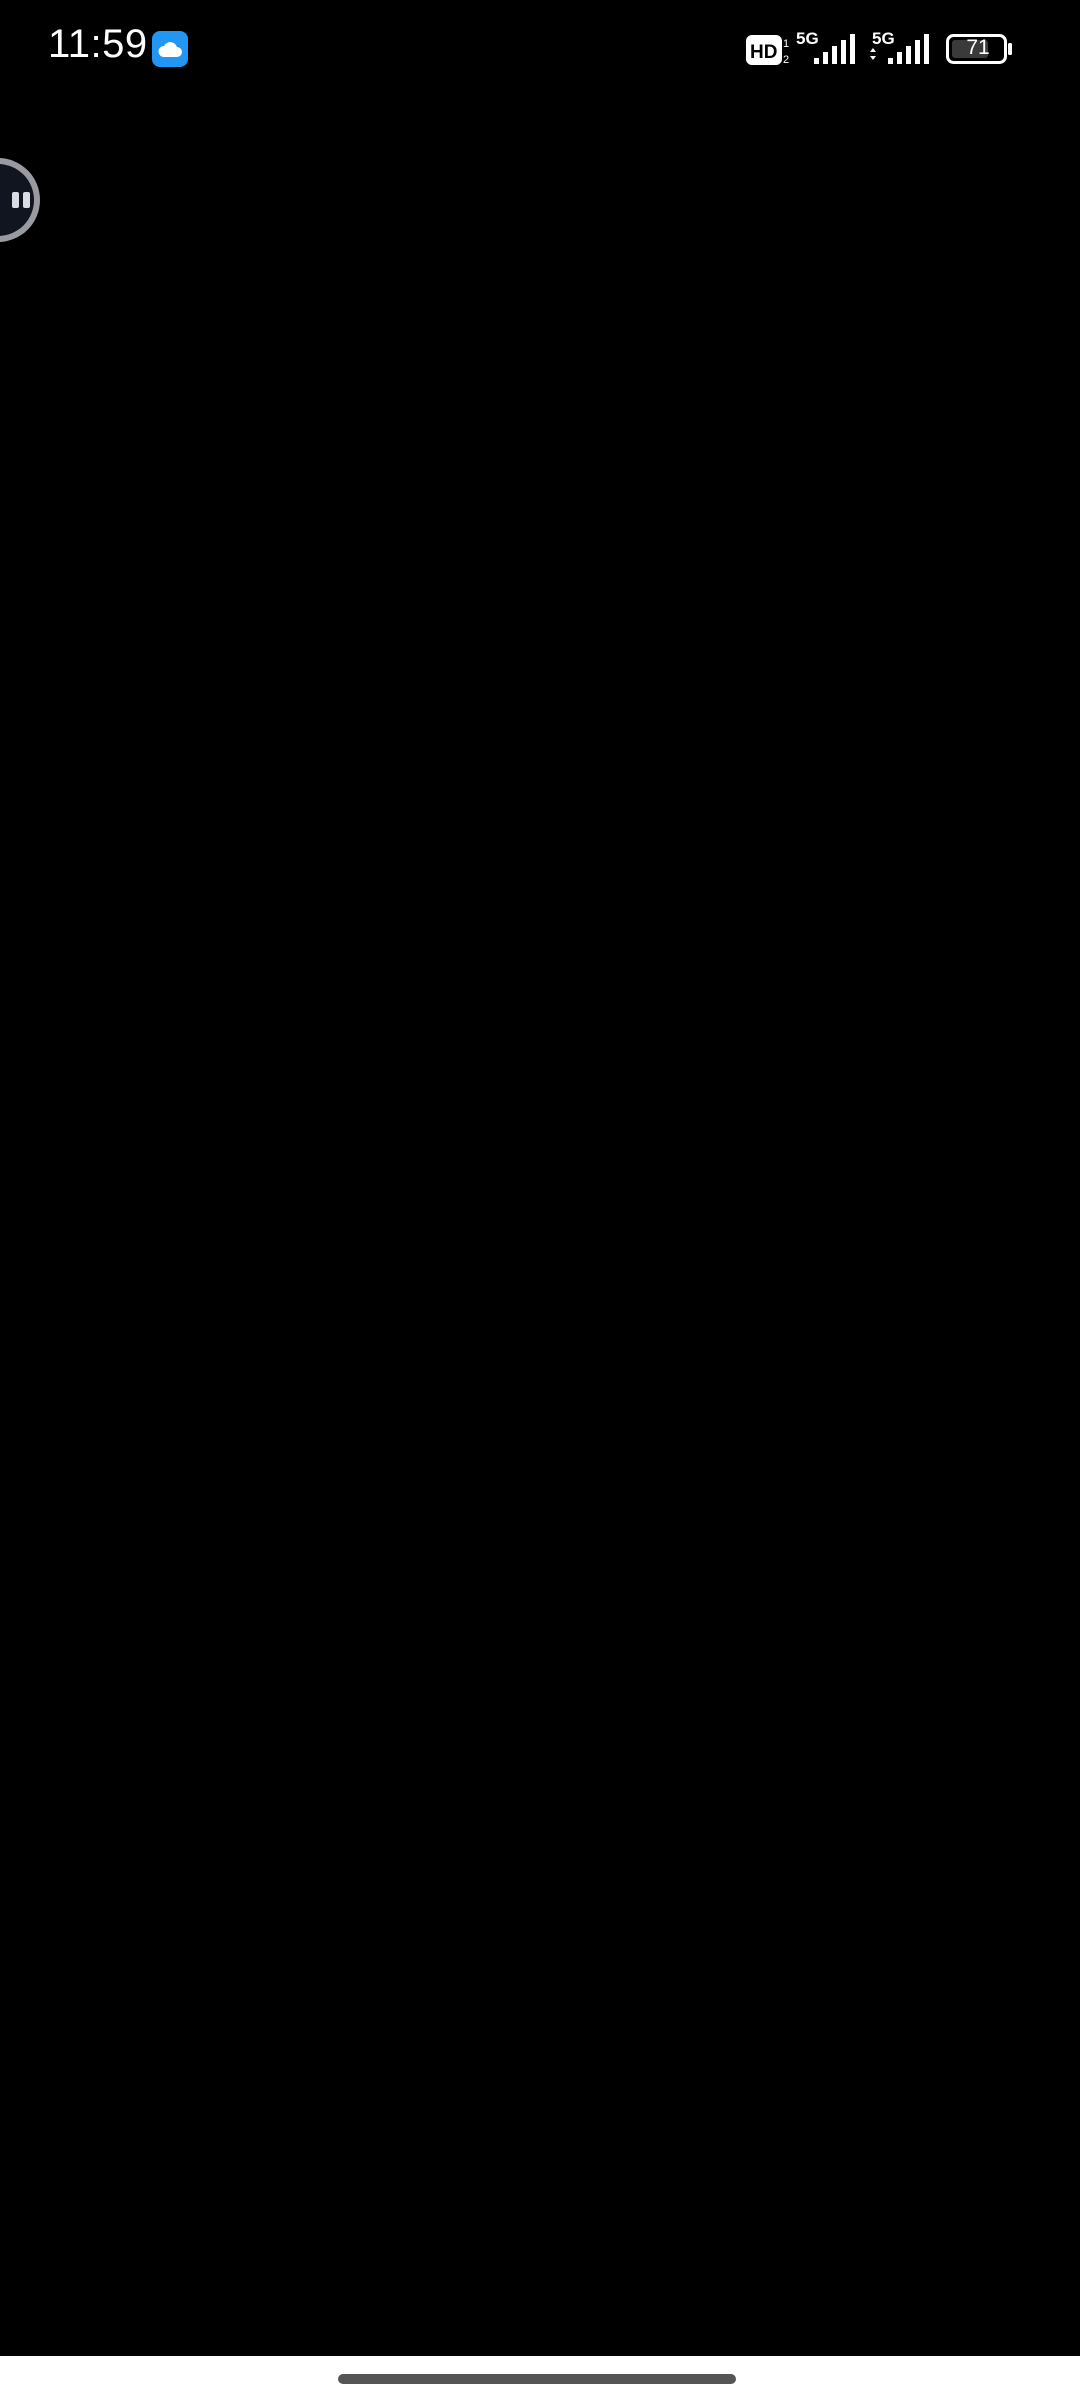 The height and width of the screenshot is (2400, 1080). Describe the element at coordinates (786, 60) in the screenshot. I see `hd-sub-label: 2` at that location.